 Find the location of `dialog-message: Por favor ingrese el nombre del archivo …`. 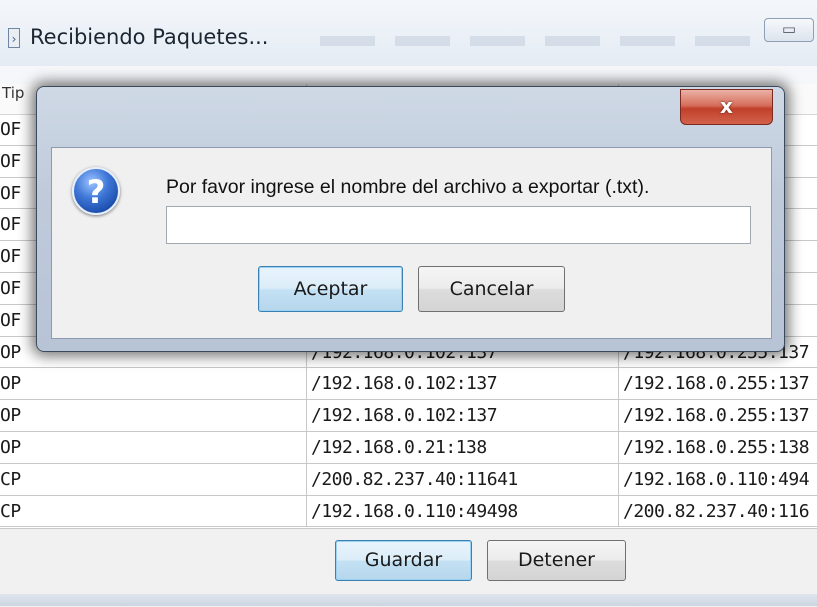

dialog-message: Por favor ingrese el nombre del archivo … is located at coordinates (408, 187).